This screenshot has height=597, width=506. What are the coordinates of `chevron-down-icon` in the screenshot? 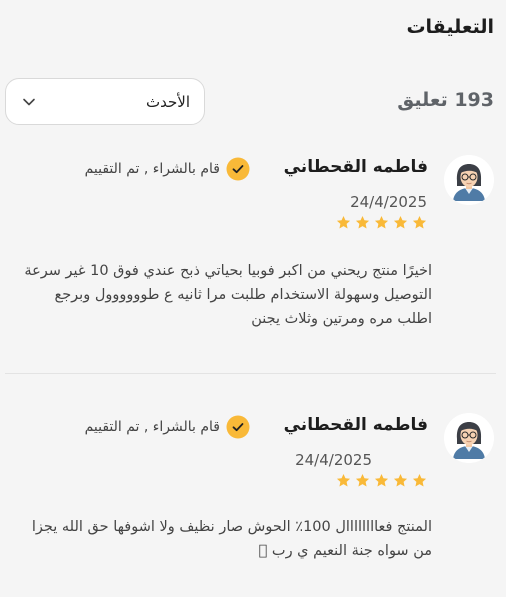 It's located at (29, 101).